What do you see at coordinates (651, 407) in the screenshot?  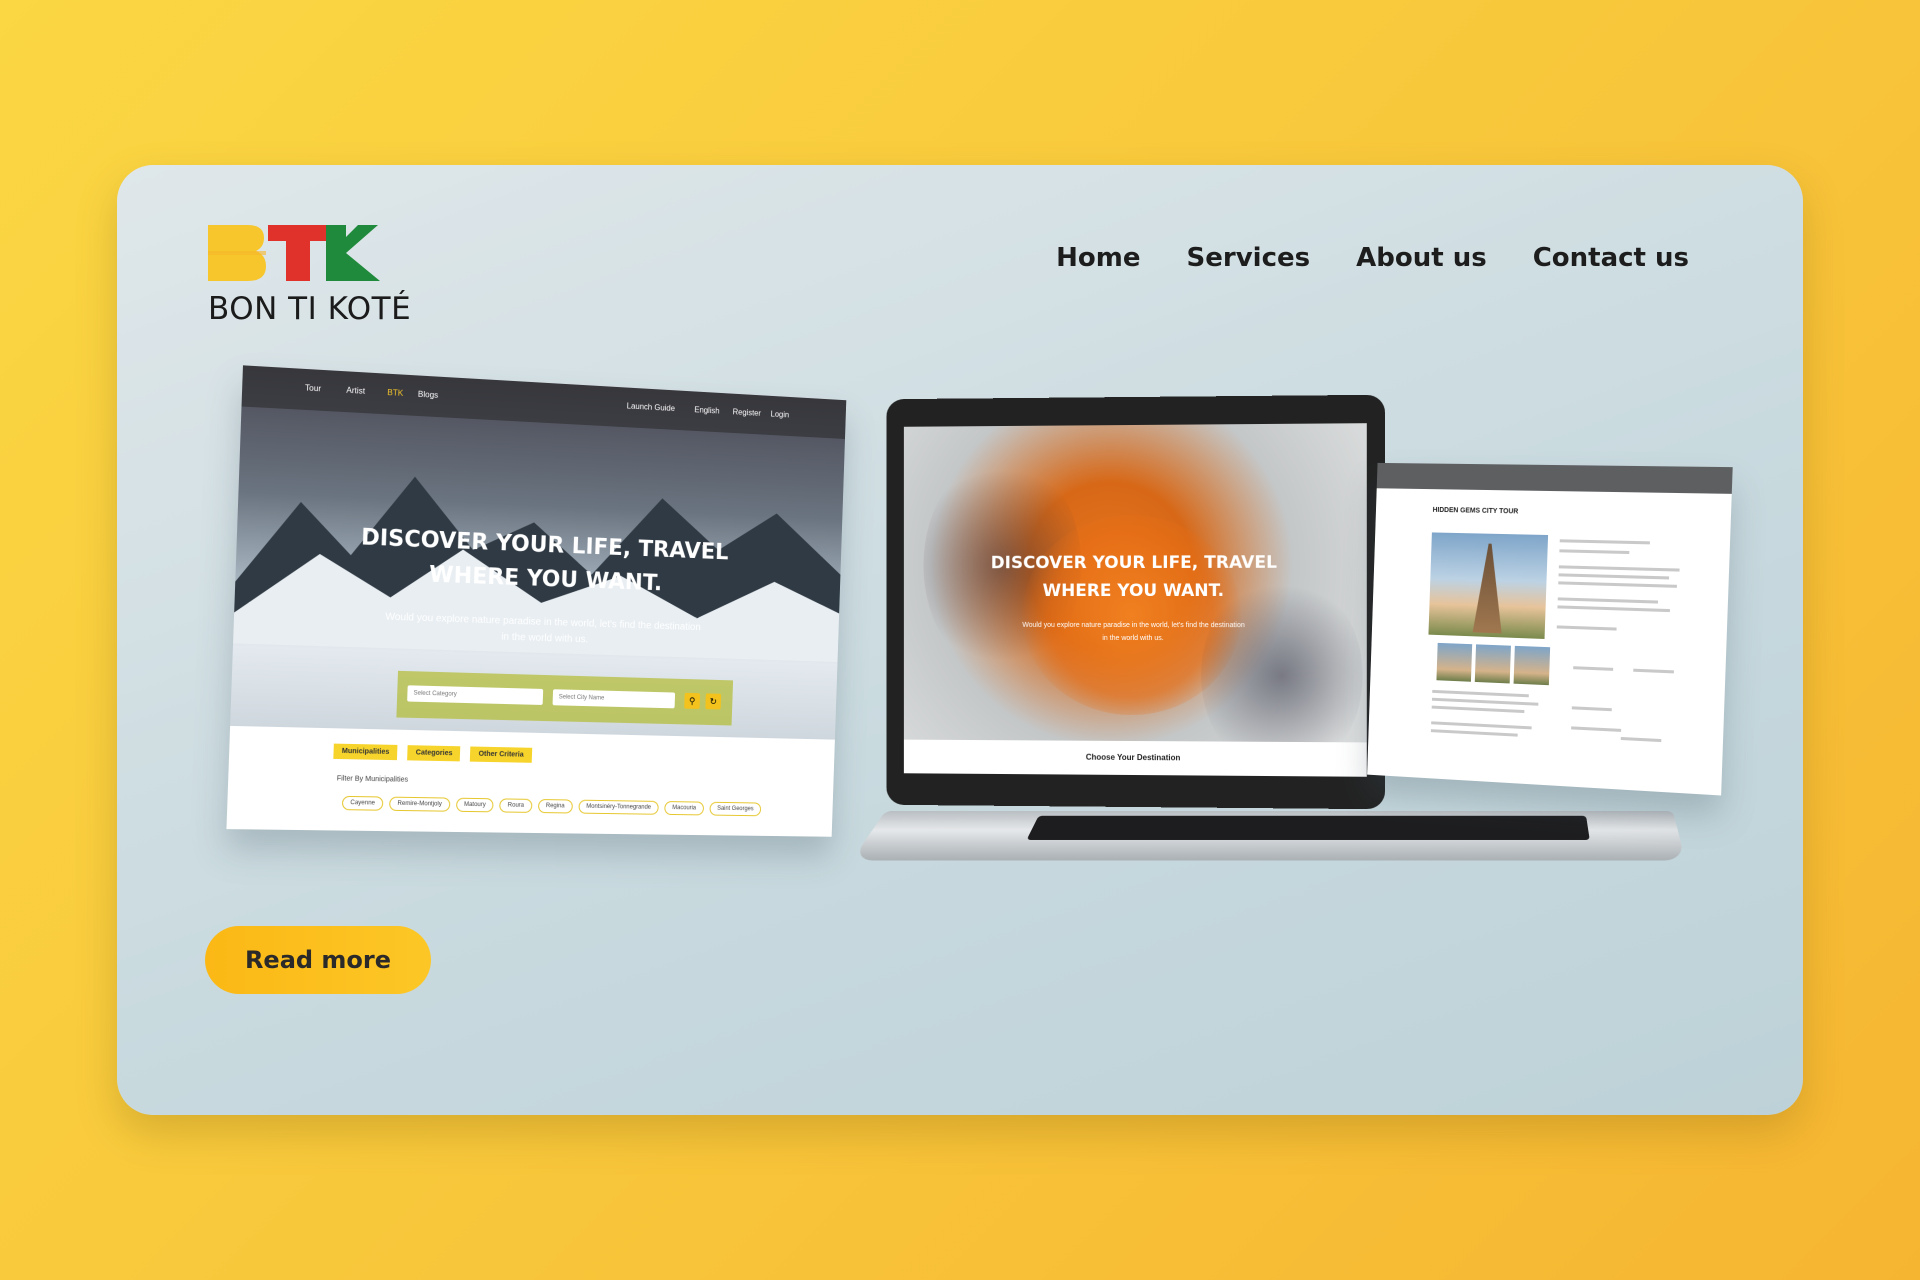 I see `left-mock-nav-launch-guide: Launch Guide` at bounding box center [651, 407].